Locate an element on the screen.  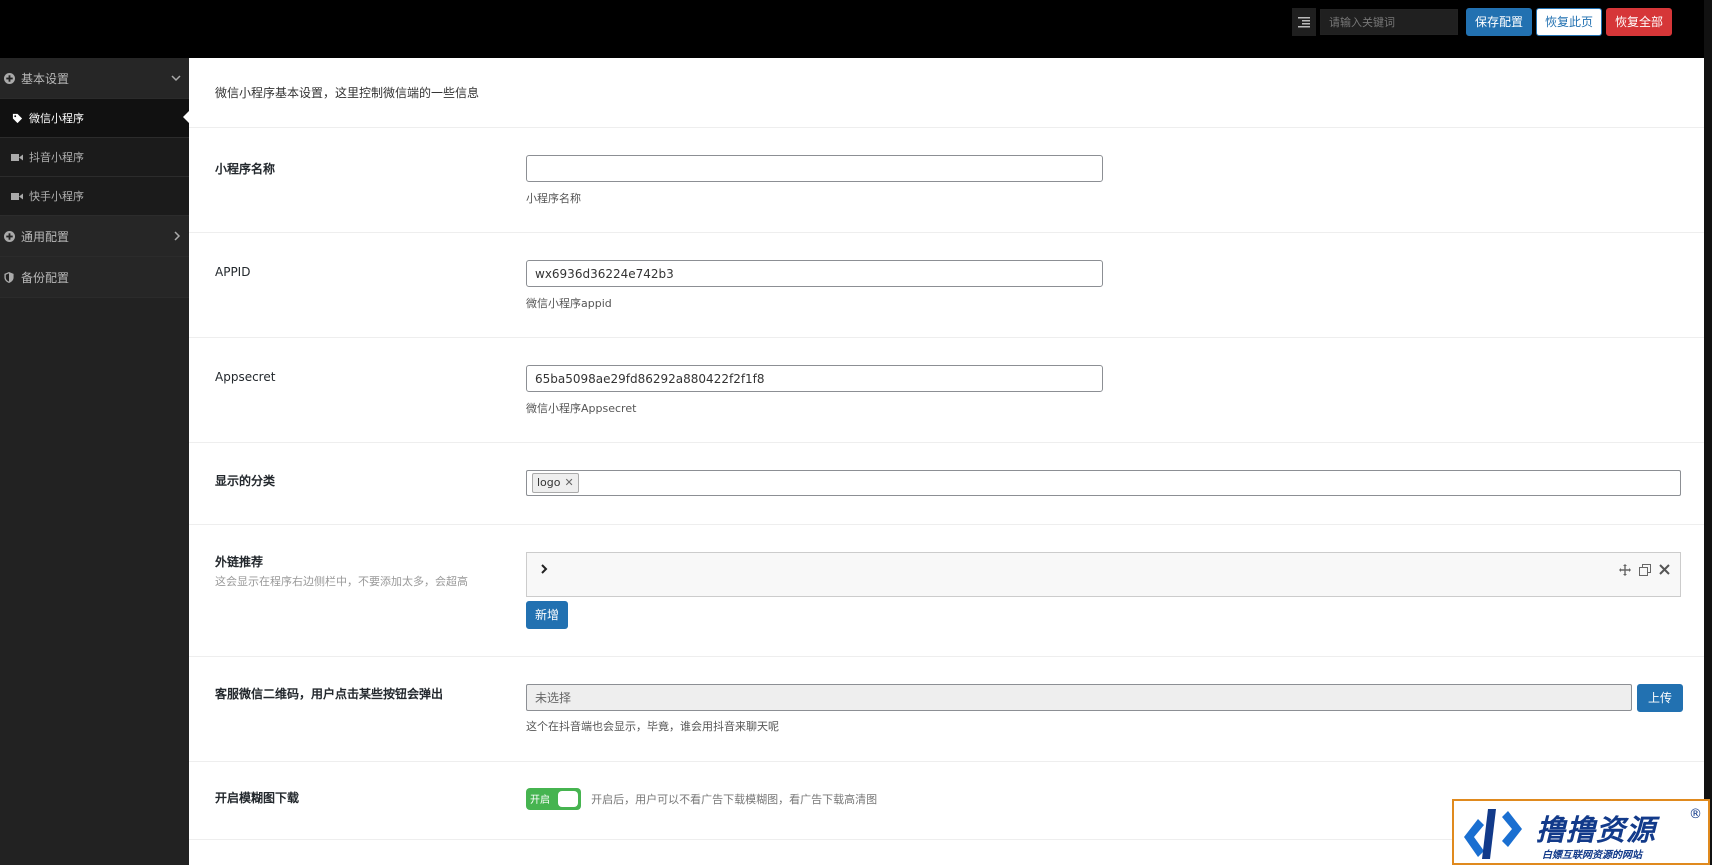
sidebar-item-kuaishou-miniprogram: 快手小程序 is located at coordinates (94, 196).